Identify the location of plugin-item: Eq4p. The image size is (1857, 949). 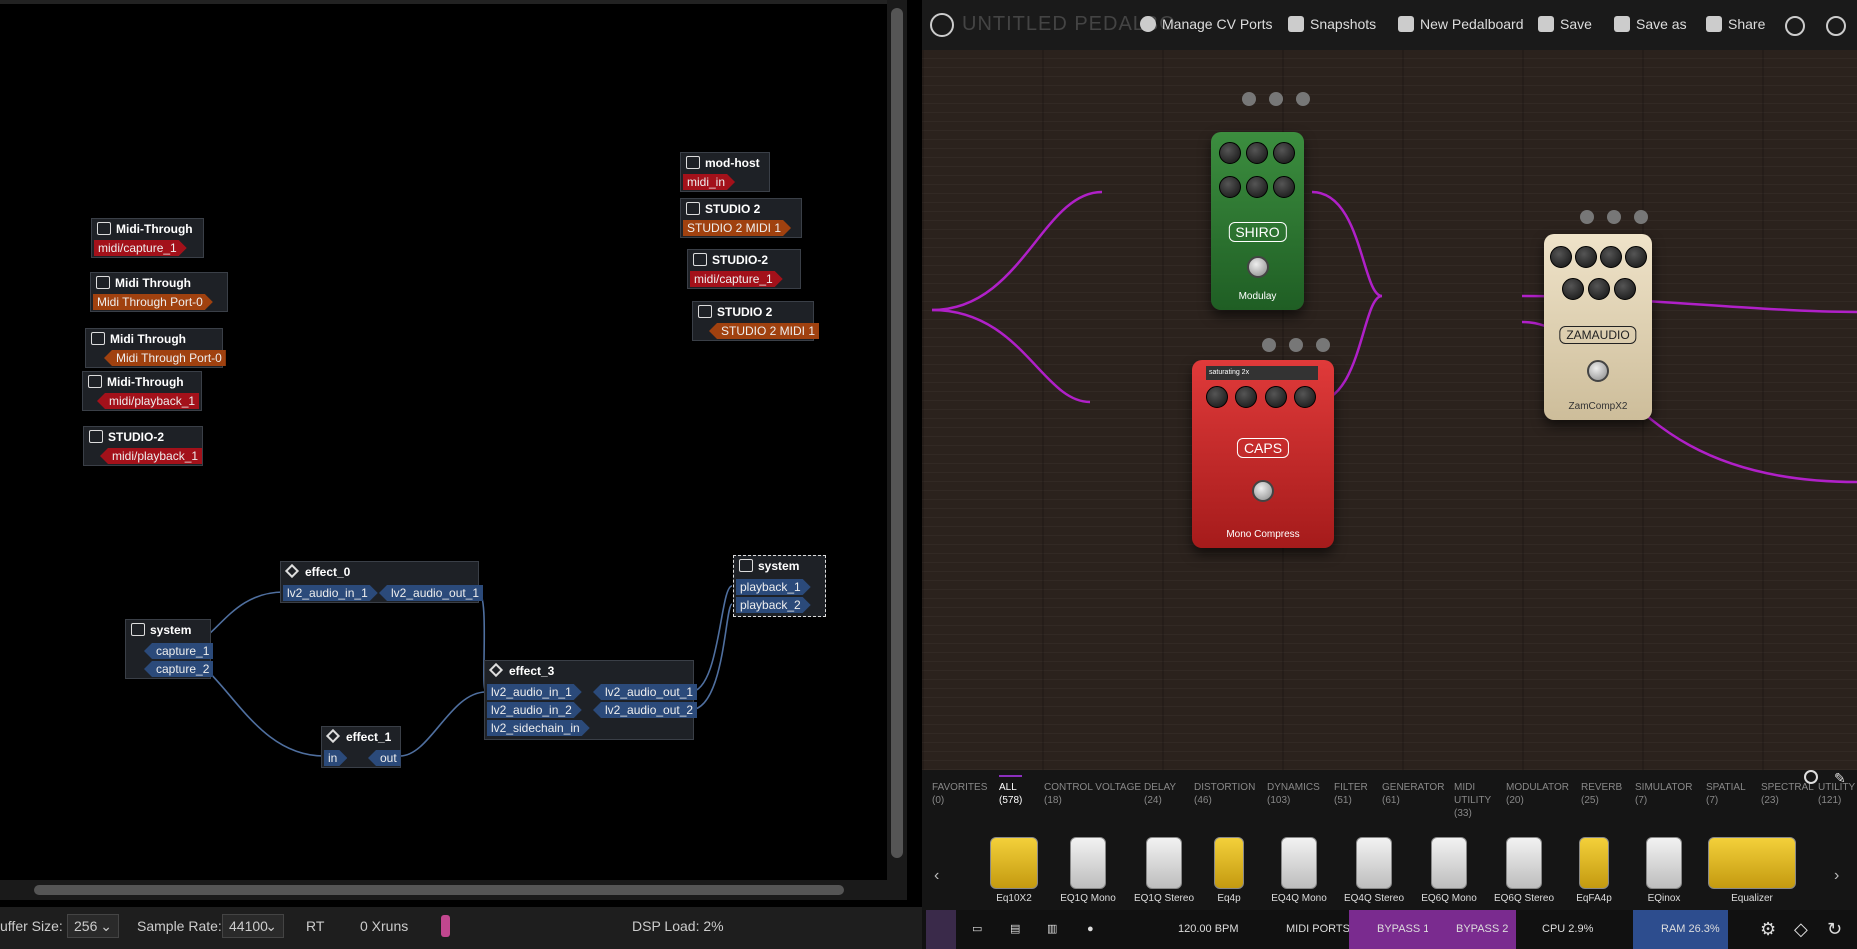
(1229, 870).